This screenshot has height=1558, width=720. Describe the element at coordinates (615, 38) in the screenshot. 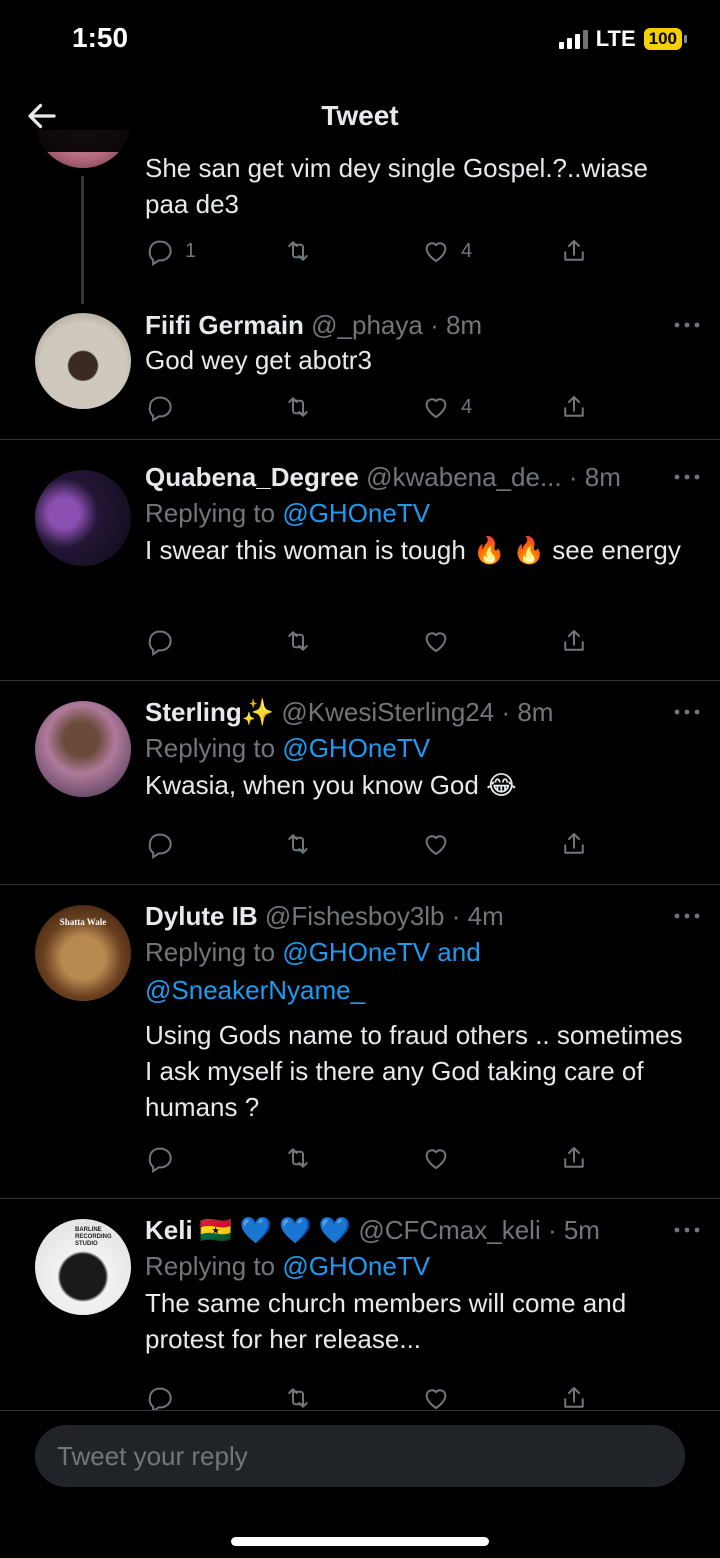

I see `network-label: LTE` at that location.